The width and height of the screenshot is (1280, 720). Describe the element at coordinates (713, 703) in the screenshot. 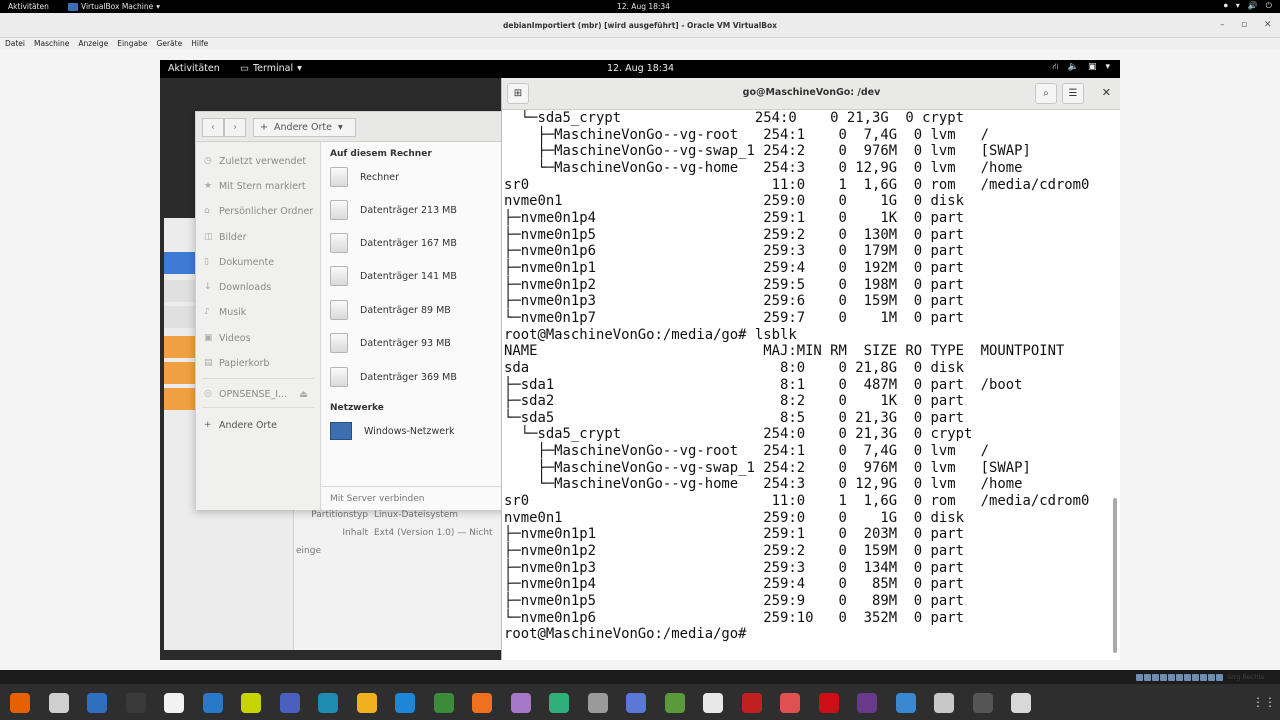

I see `check-icon` at that location.